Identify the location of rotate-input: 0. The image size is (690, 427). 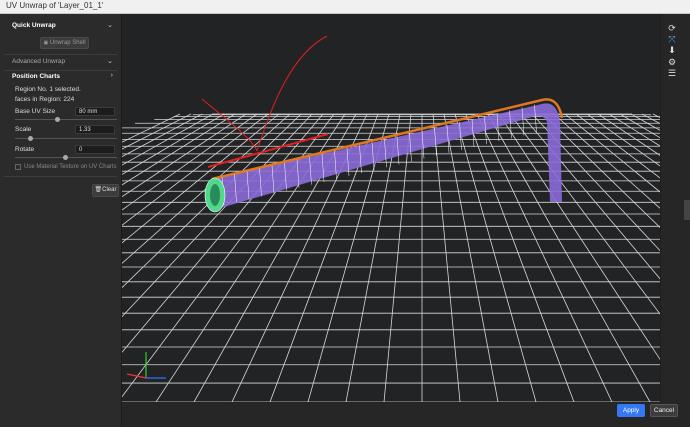
(95, 149).